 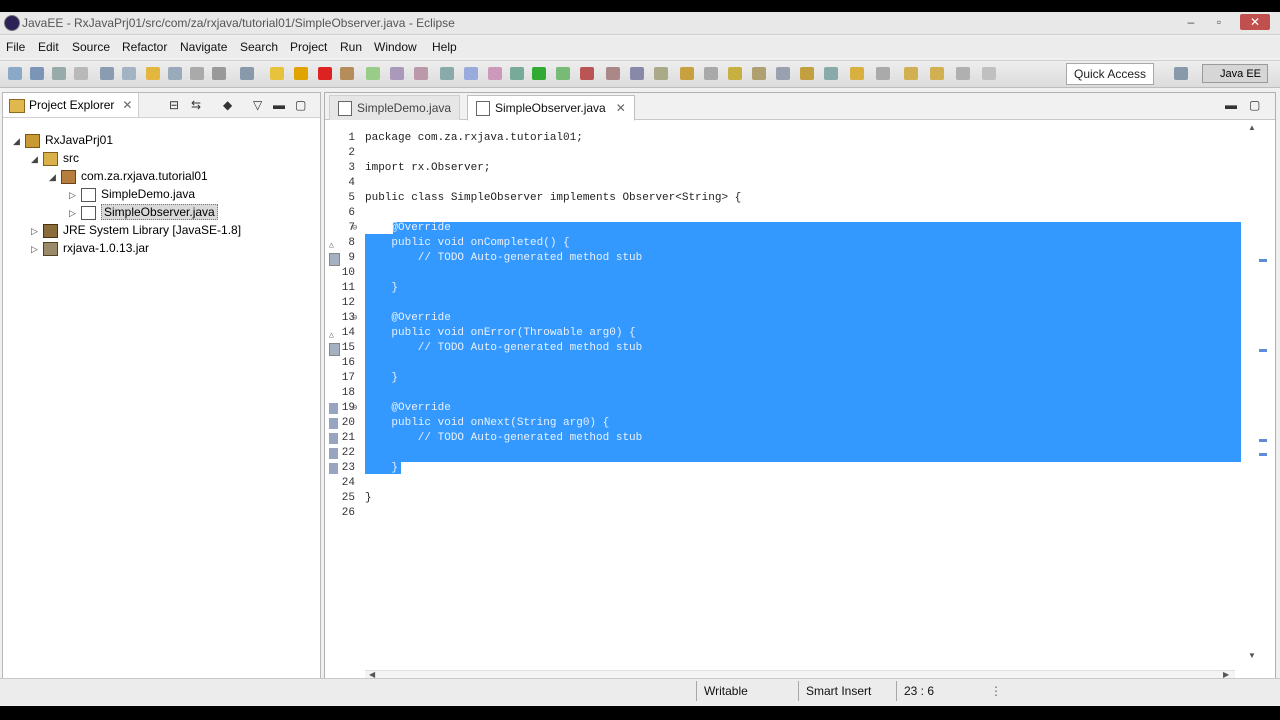 I want to click on code-line: 21 // TODO Auto-generated method stub, so click(x=782, y=438).